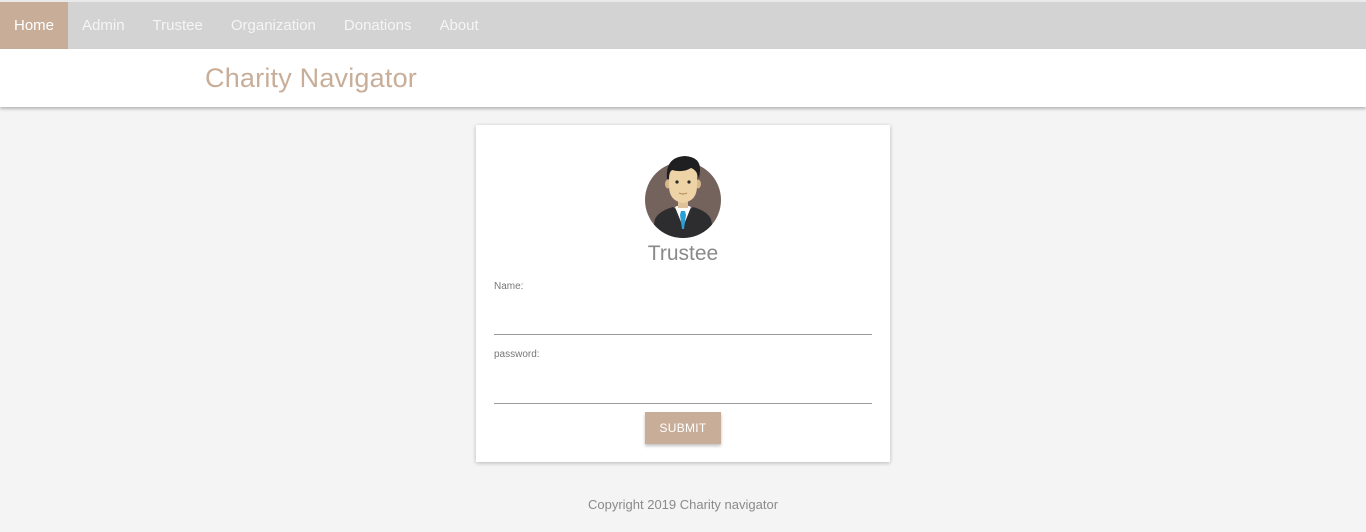  What do you see at coordinates (311, 78) in the screenshot?
I see `site-title: Charity Navigator` at bounding box center [311, 78].